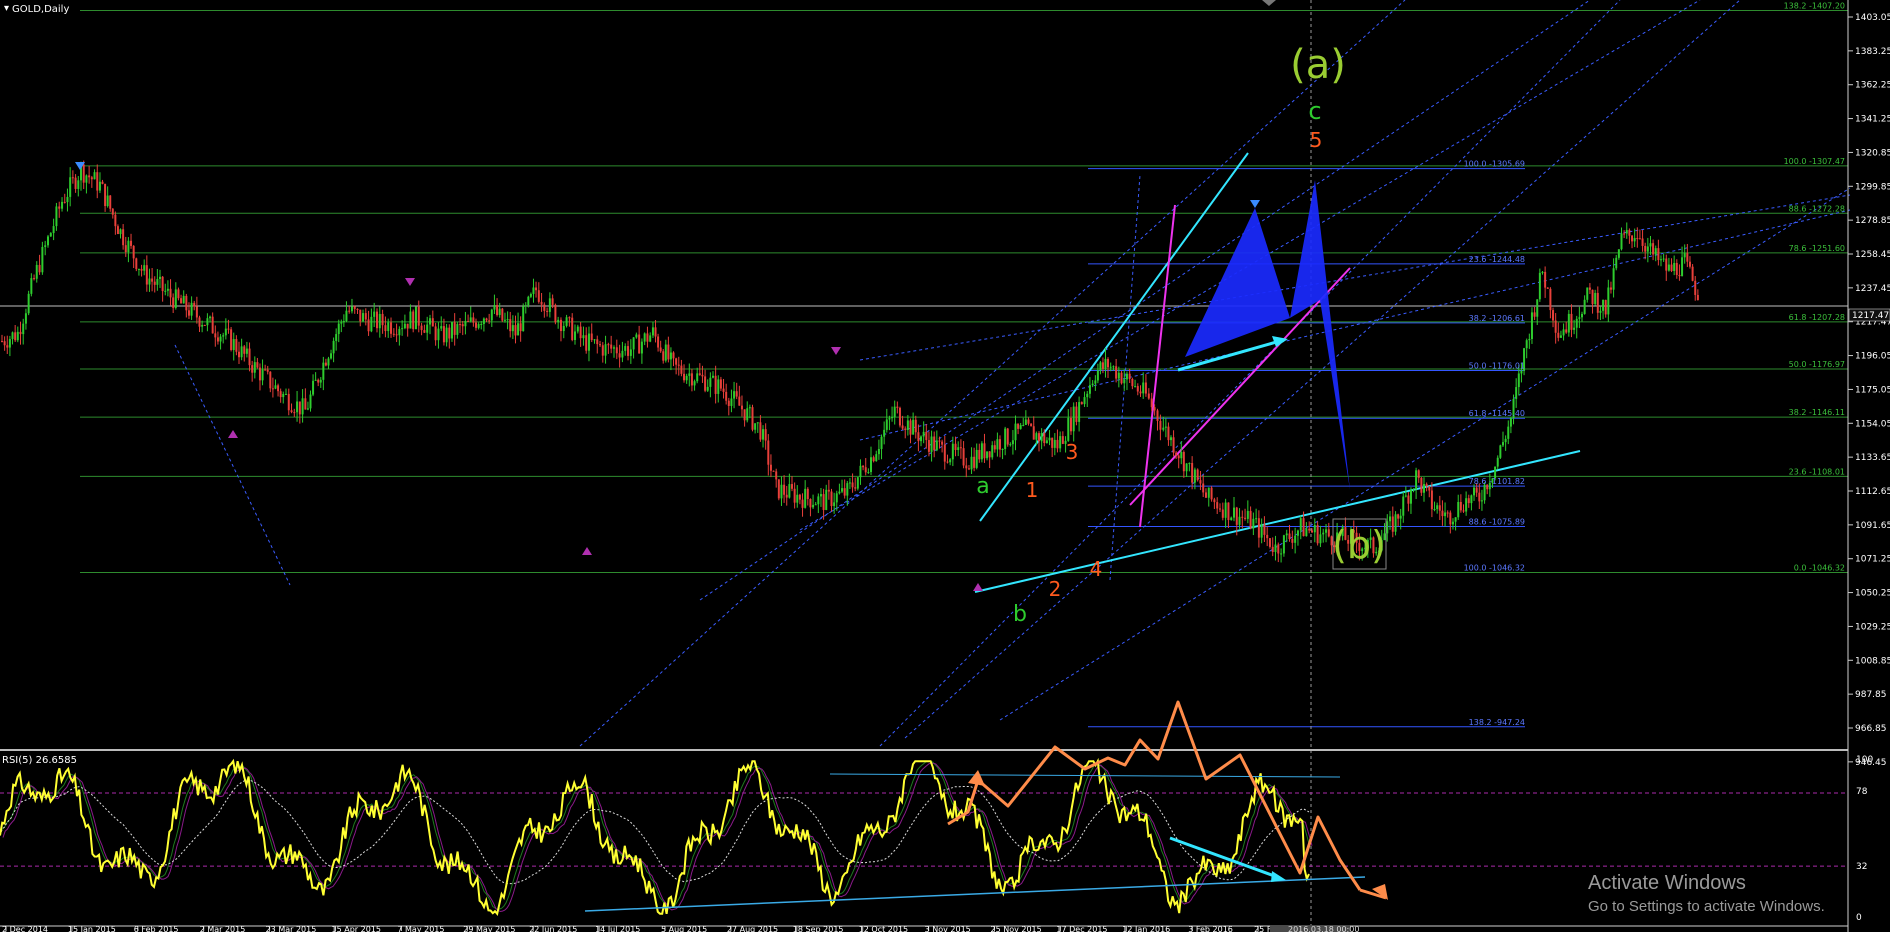  I want to click on price-tick-label: 1154.05, so click(1872, 424).